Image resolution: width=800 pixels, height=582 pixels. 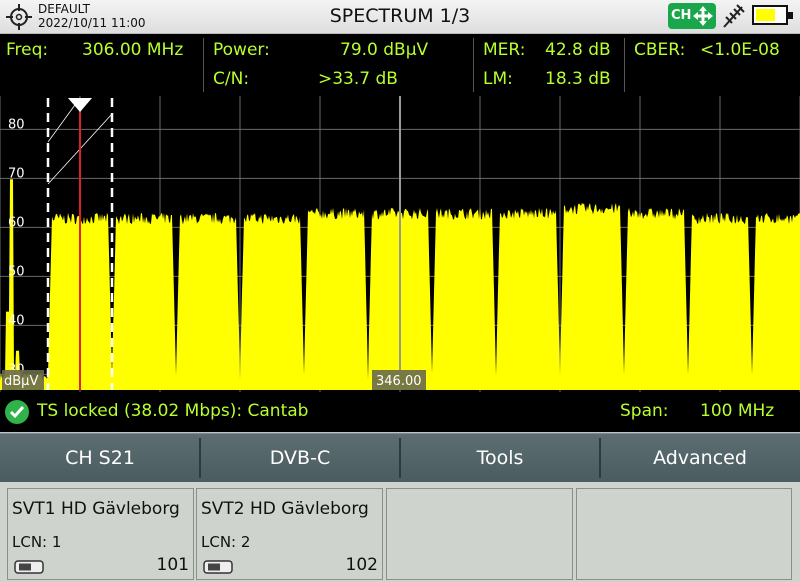 What do you see at coordinates (100, 458) in the screenshot?
I see `softkey-channel: CH S21` at bounding box center [100, 458].